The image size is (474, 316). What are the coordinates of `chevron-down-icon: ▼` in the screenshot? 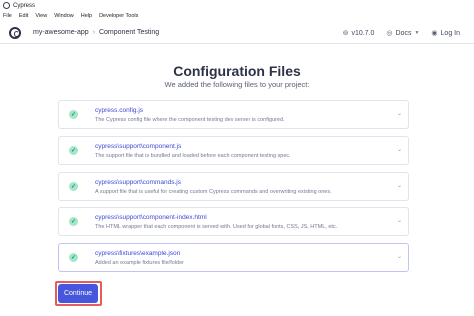 It's located at (417, 33).